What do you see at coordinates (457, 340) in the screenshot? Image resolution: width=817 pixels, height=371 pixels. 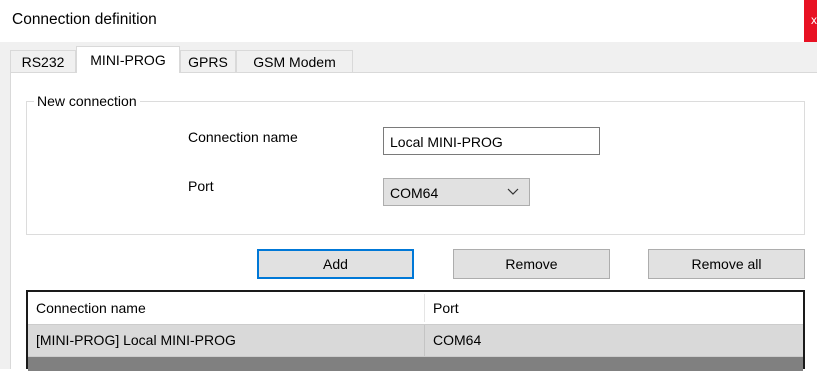 I see `row-port: COM64` at bounding box center [457, 340].